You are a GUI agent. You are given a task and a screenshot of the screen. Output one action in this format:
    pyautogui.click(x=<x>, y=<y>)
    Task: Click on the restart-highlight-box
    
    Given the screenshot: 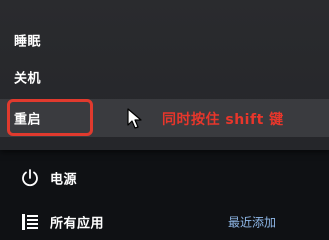 What is the action you would take?
    pyautogui.click(x=50, y=117)
    